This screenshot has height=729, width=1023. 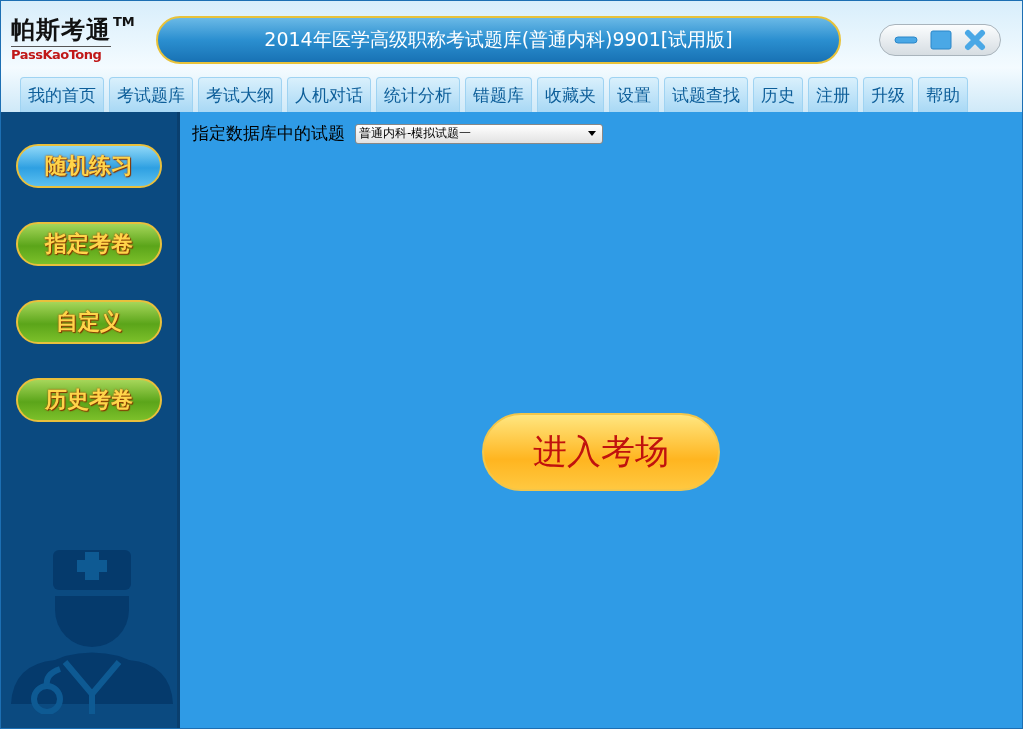 What do you see at coordinates (61, 30) in the screenshot?
I see `logo-text: 帕斯考通` at bounding box center [61, 30].